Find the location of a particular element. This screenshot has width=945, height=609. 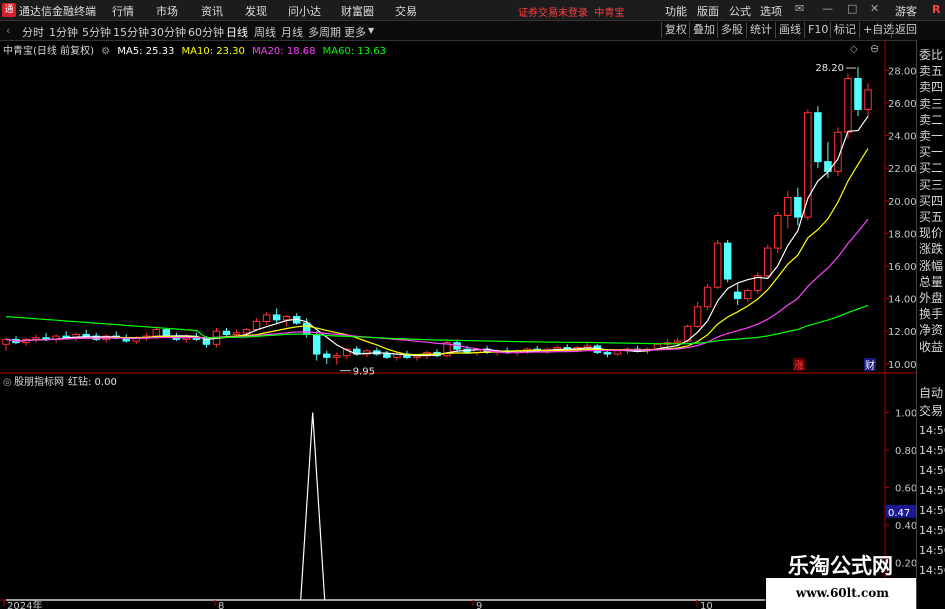

toolbar-duogu: 多股 is located at coordinates (731, 30).